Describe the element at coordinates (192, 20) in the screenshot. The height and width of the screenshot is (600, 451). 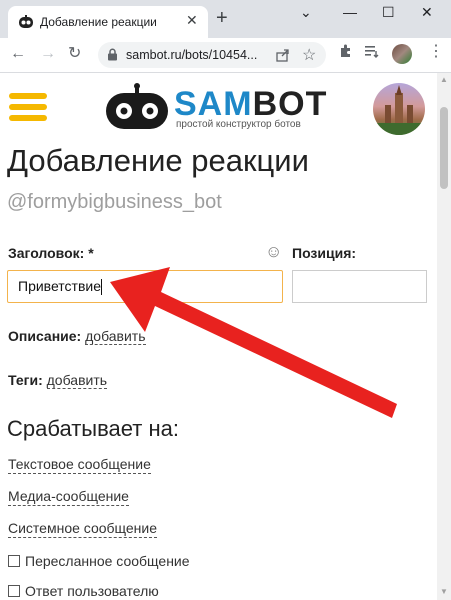
I see `tab-close-icon: ✕` at that location.